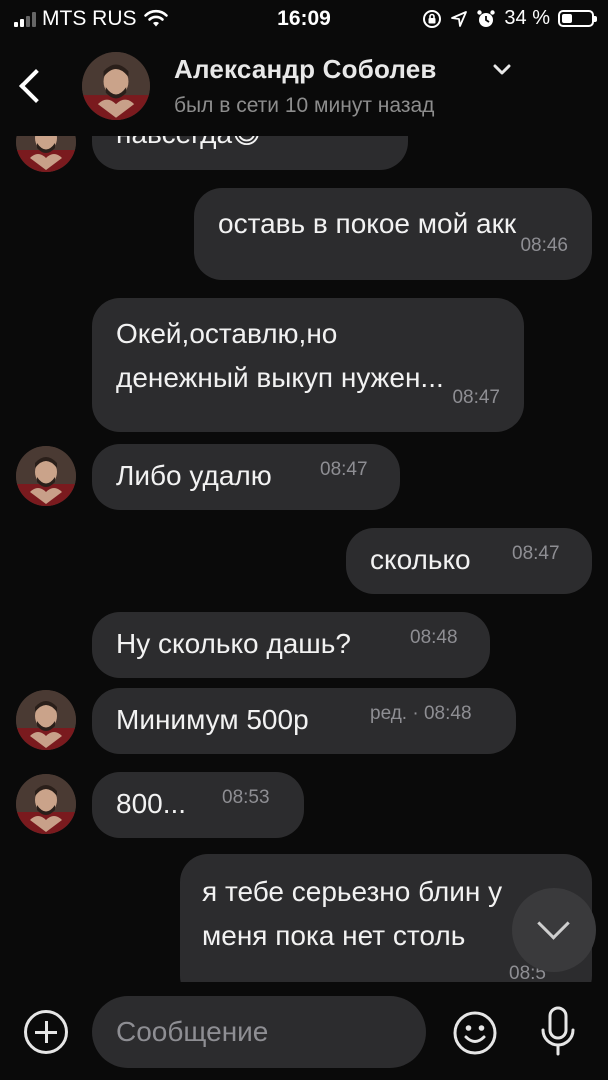  Describe the element at coordinates (198, 805) in the screenshot. I see `incoming-message-bubble: 800... 08:53` at that location.